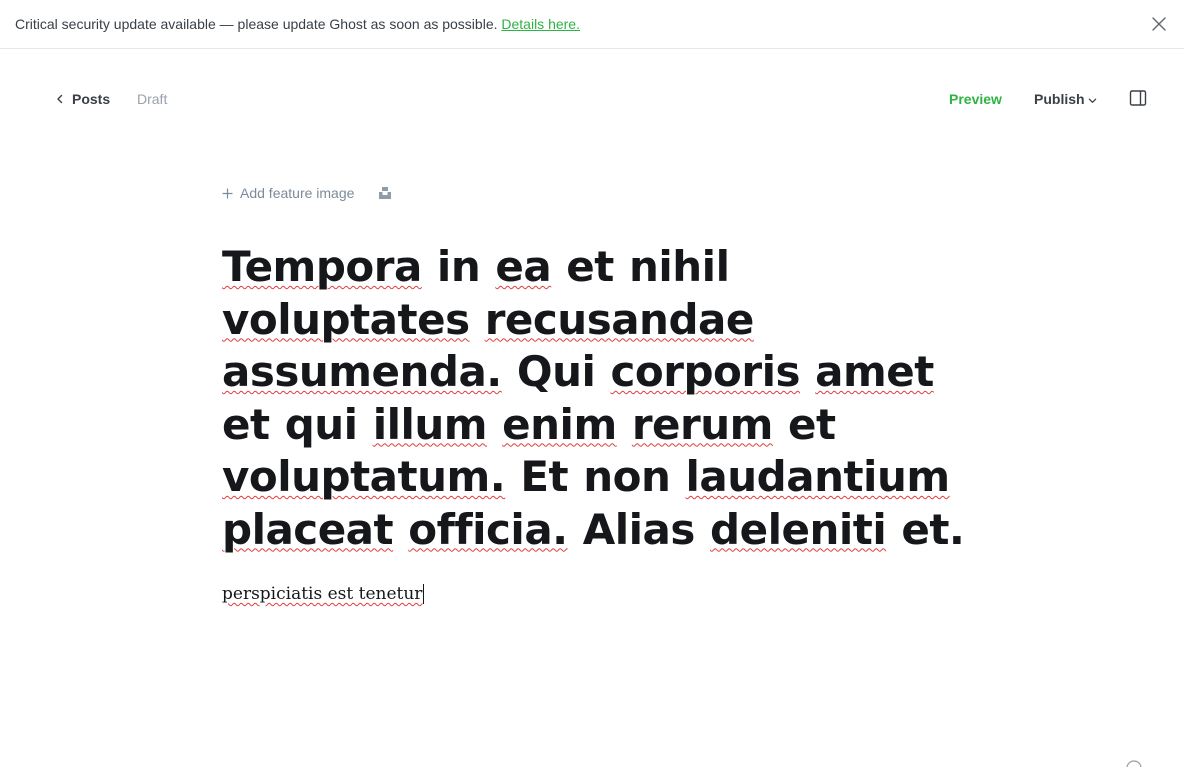  What do you see at coordinates (458, 266) in the screenshot?
I see `title-word: in` at bounding box center [458, 266].